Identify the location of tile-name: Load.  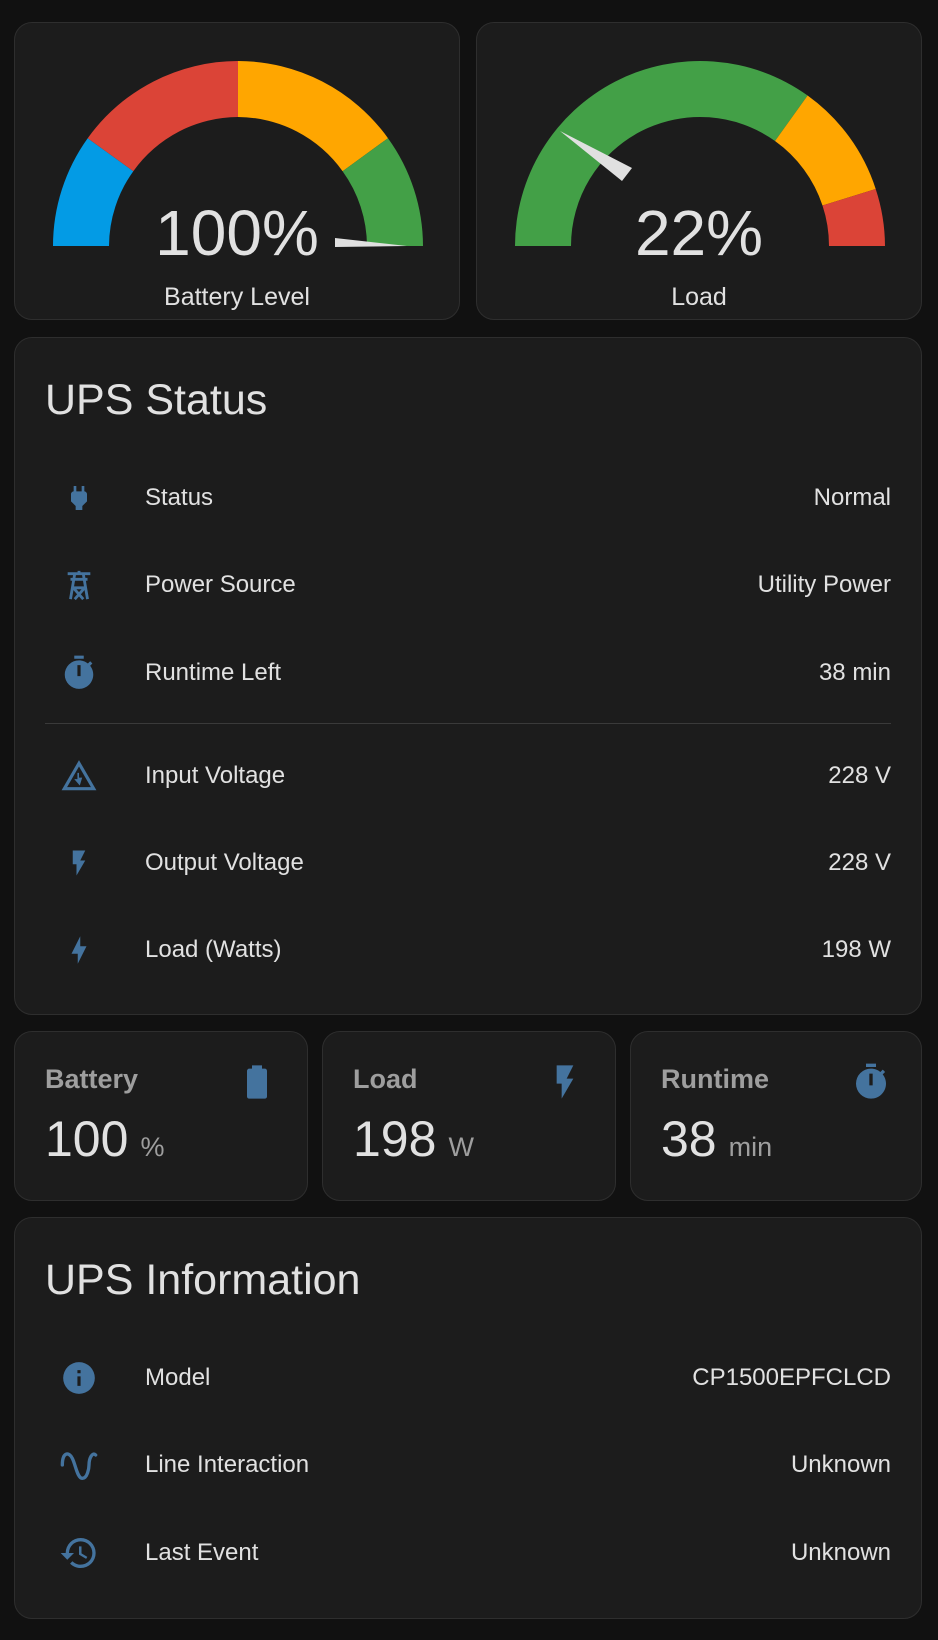
(385, 1079).